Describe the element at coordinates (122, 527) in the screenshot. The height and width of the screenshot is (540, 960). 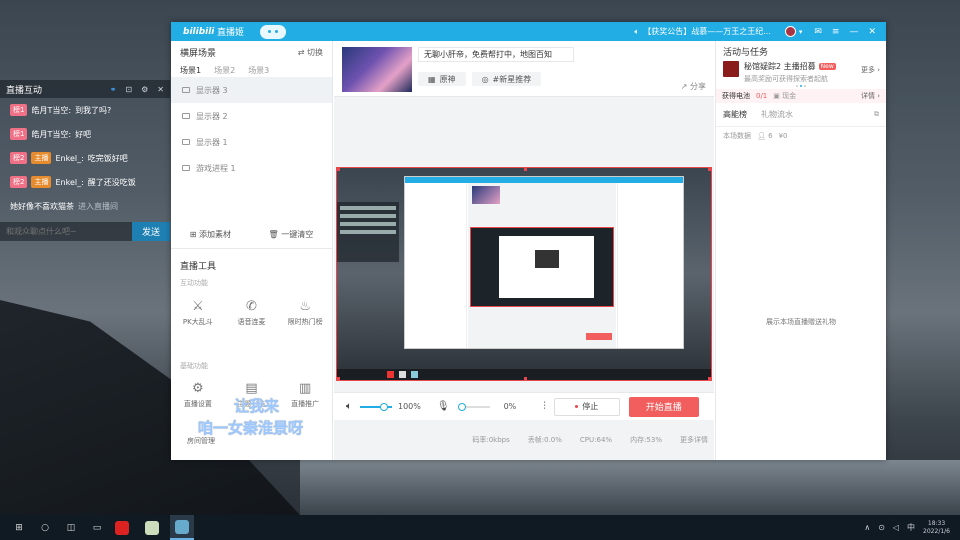
I see `netease-music-app` at that location.